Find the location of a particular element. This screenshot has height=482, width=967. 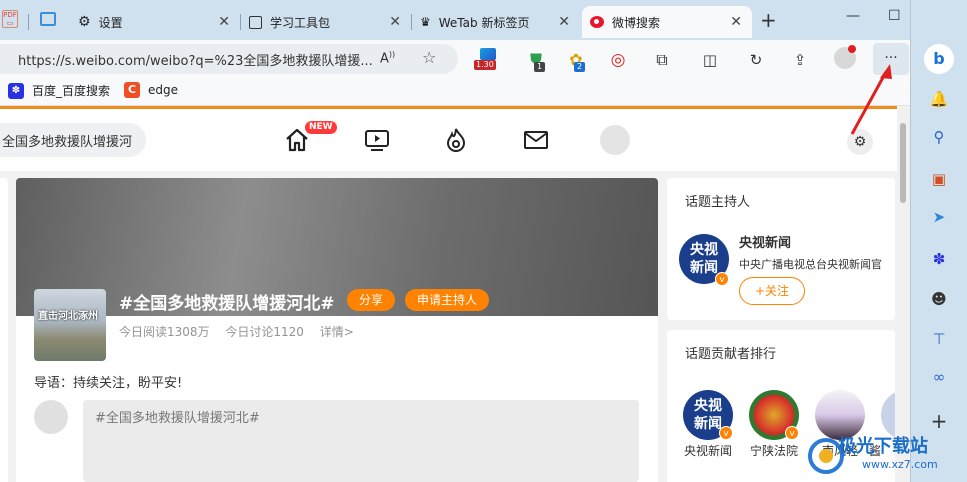

topic-title: #全国多地救援队增援河北# is located at coordinates (227, 304).